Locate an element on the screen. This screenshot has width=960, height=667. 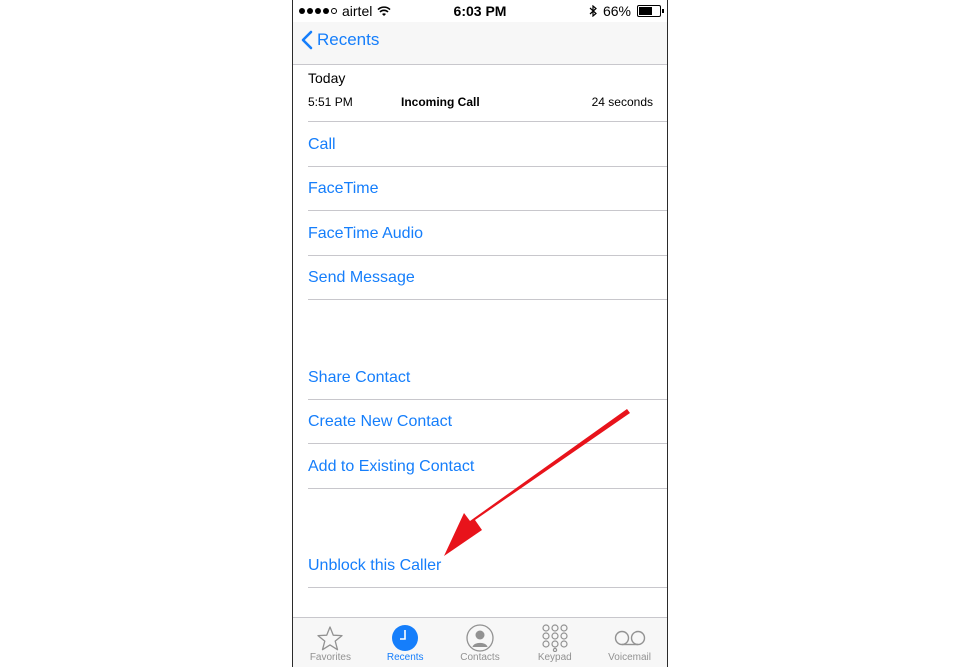
person-icon is located at coordinates (480, 638).